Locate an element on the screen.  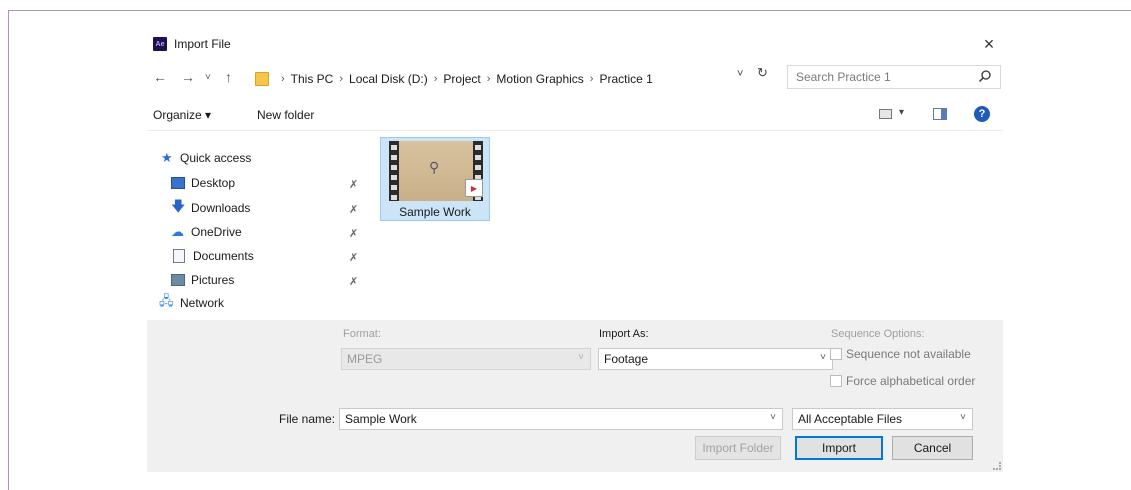
breadcrumb-this-pc: This PC is located at coordinates (312, 79).